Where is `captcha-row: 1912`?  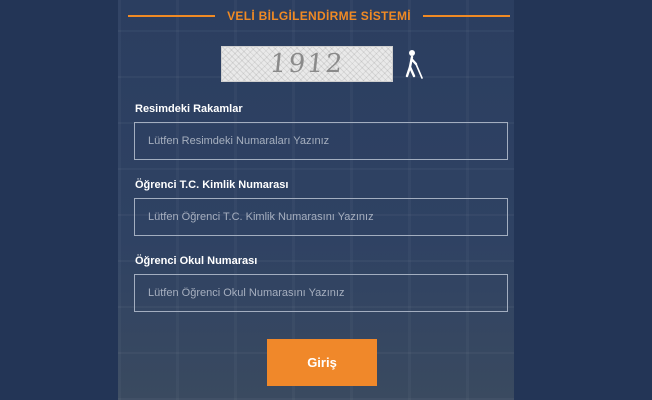
captcha-row: 1912 is located at coordinates (323, 64).